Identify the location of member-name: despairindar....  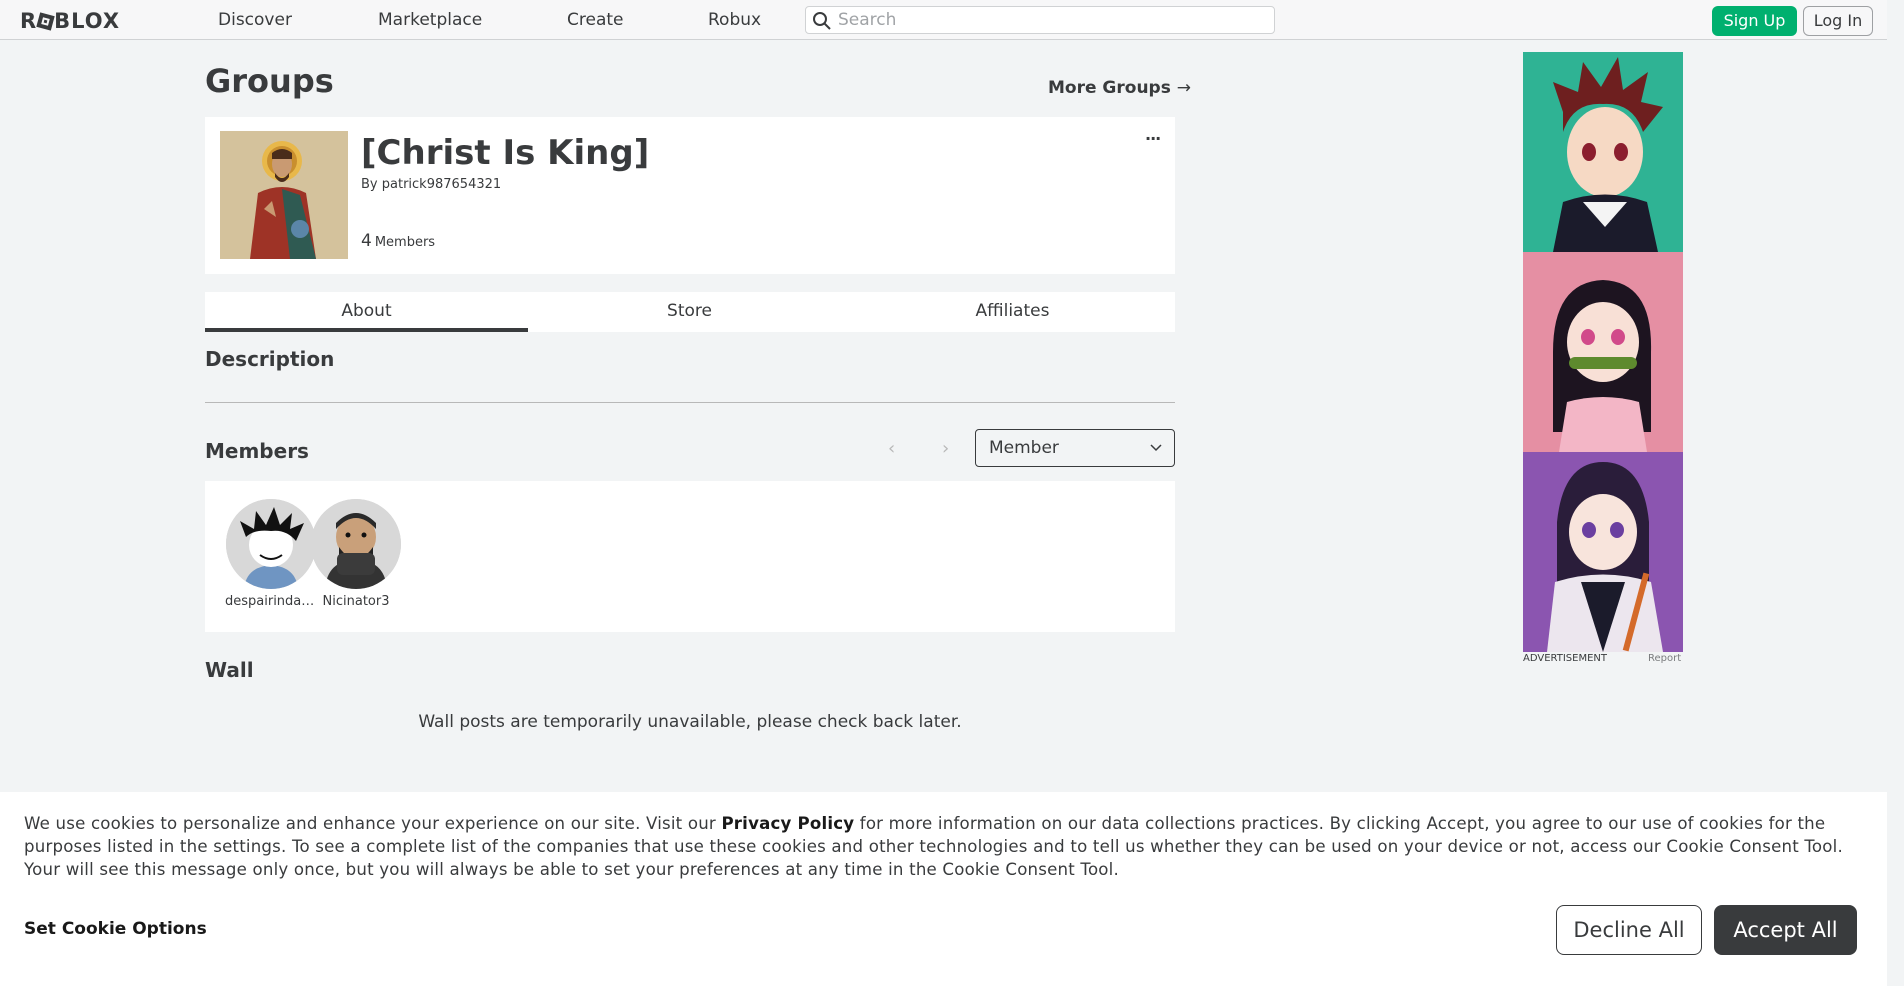
(271, 601).